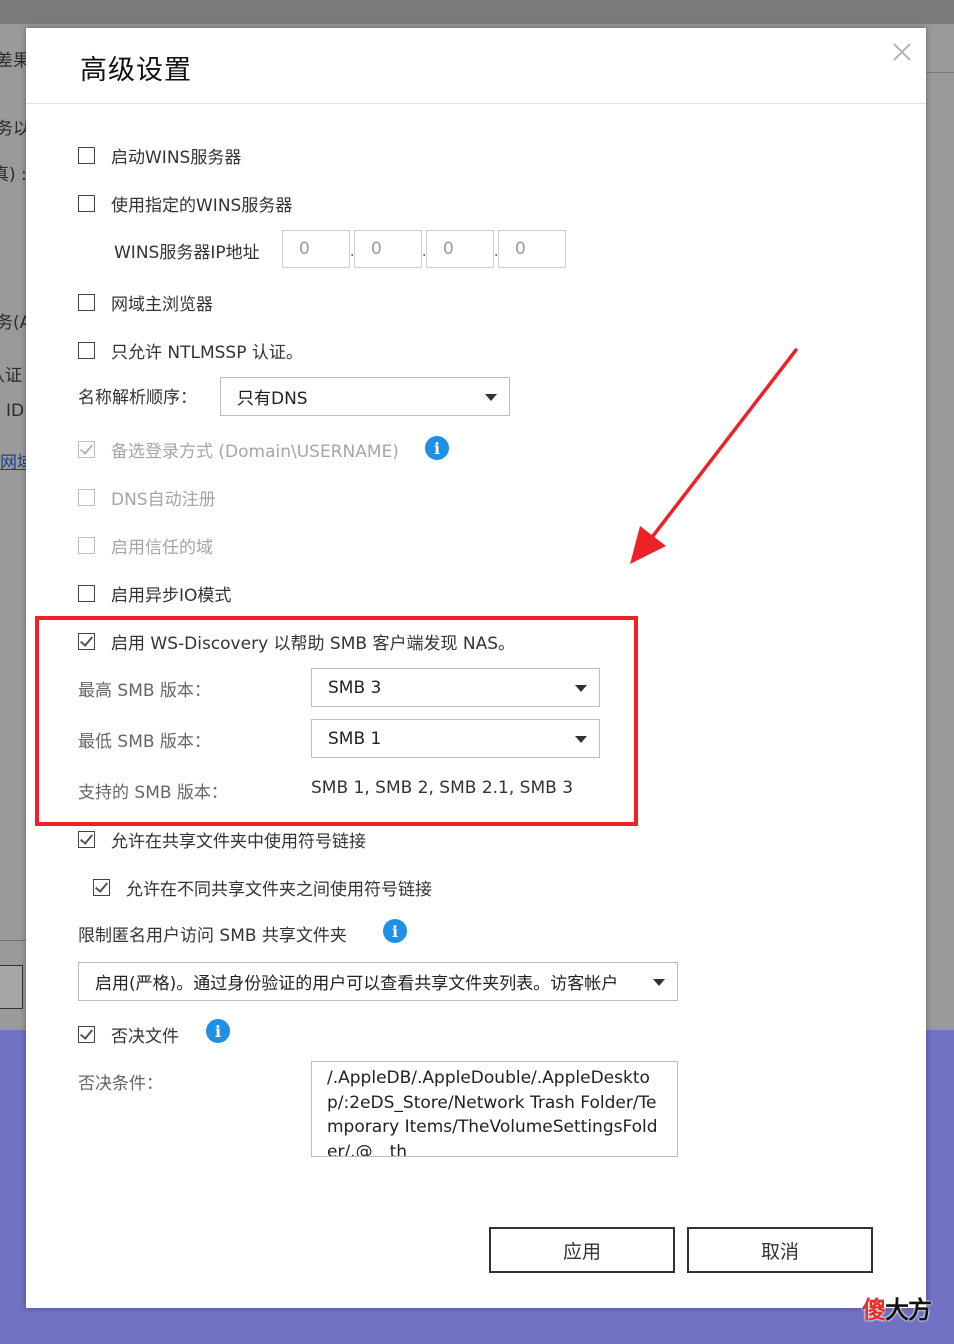 This screenshot has width=954, height=1344. What do you see at coordinates (86, 449) in the screenshot?
I see `alt-login-checkbox` at bounding box center [86, 449].